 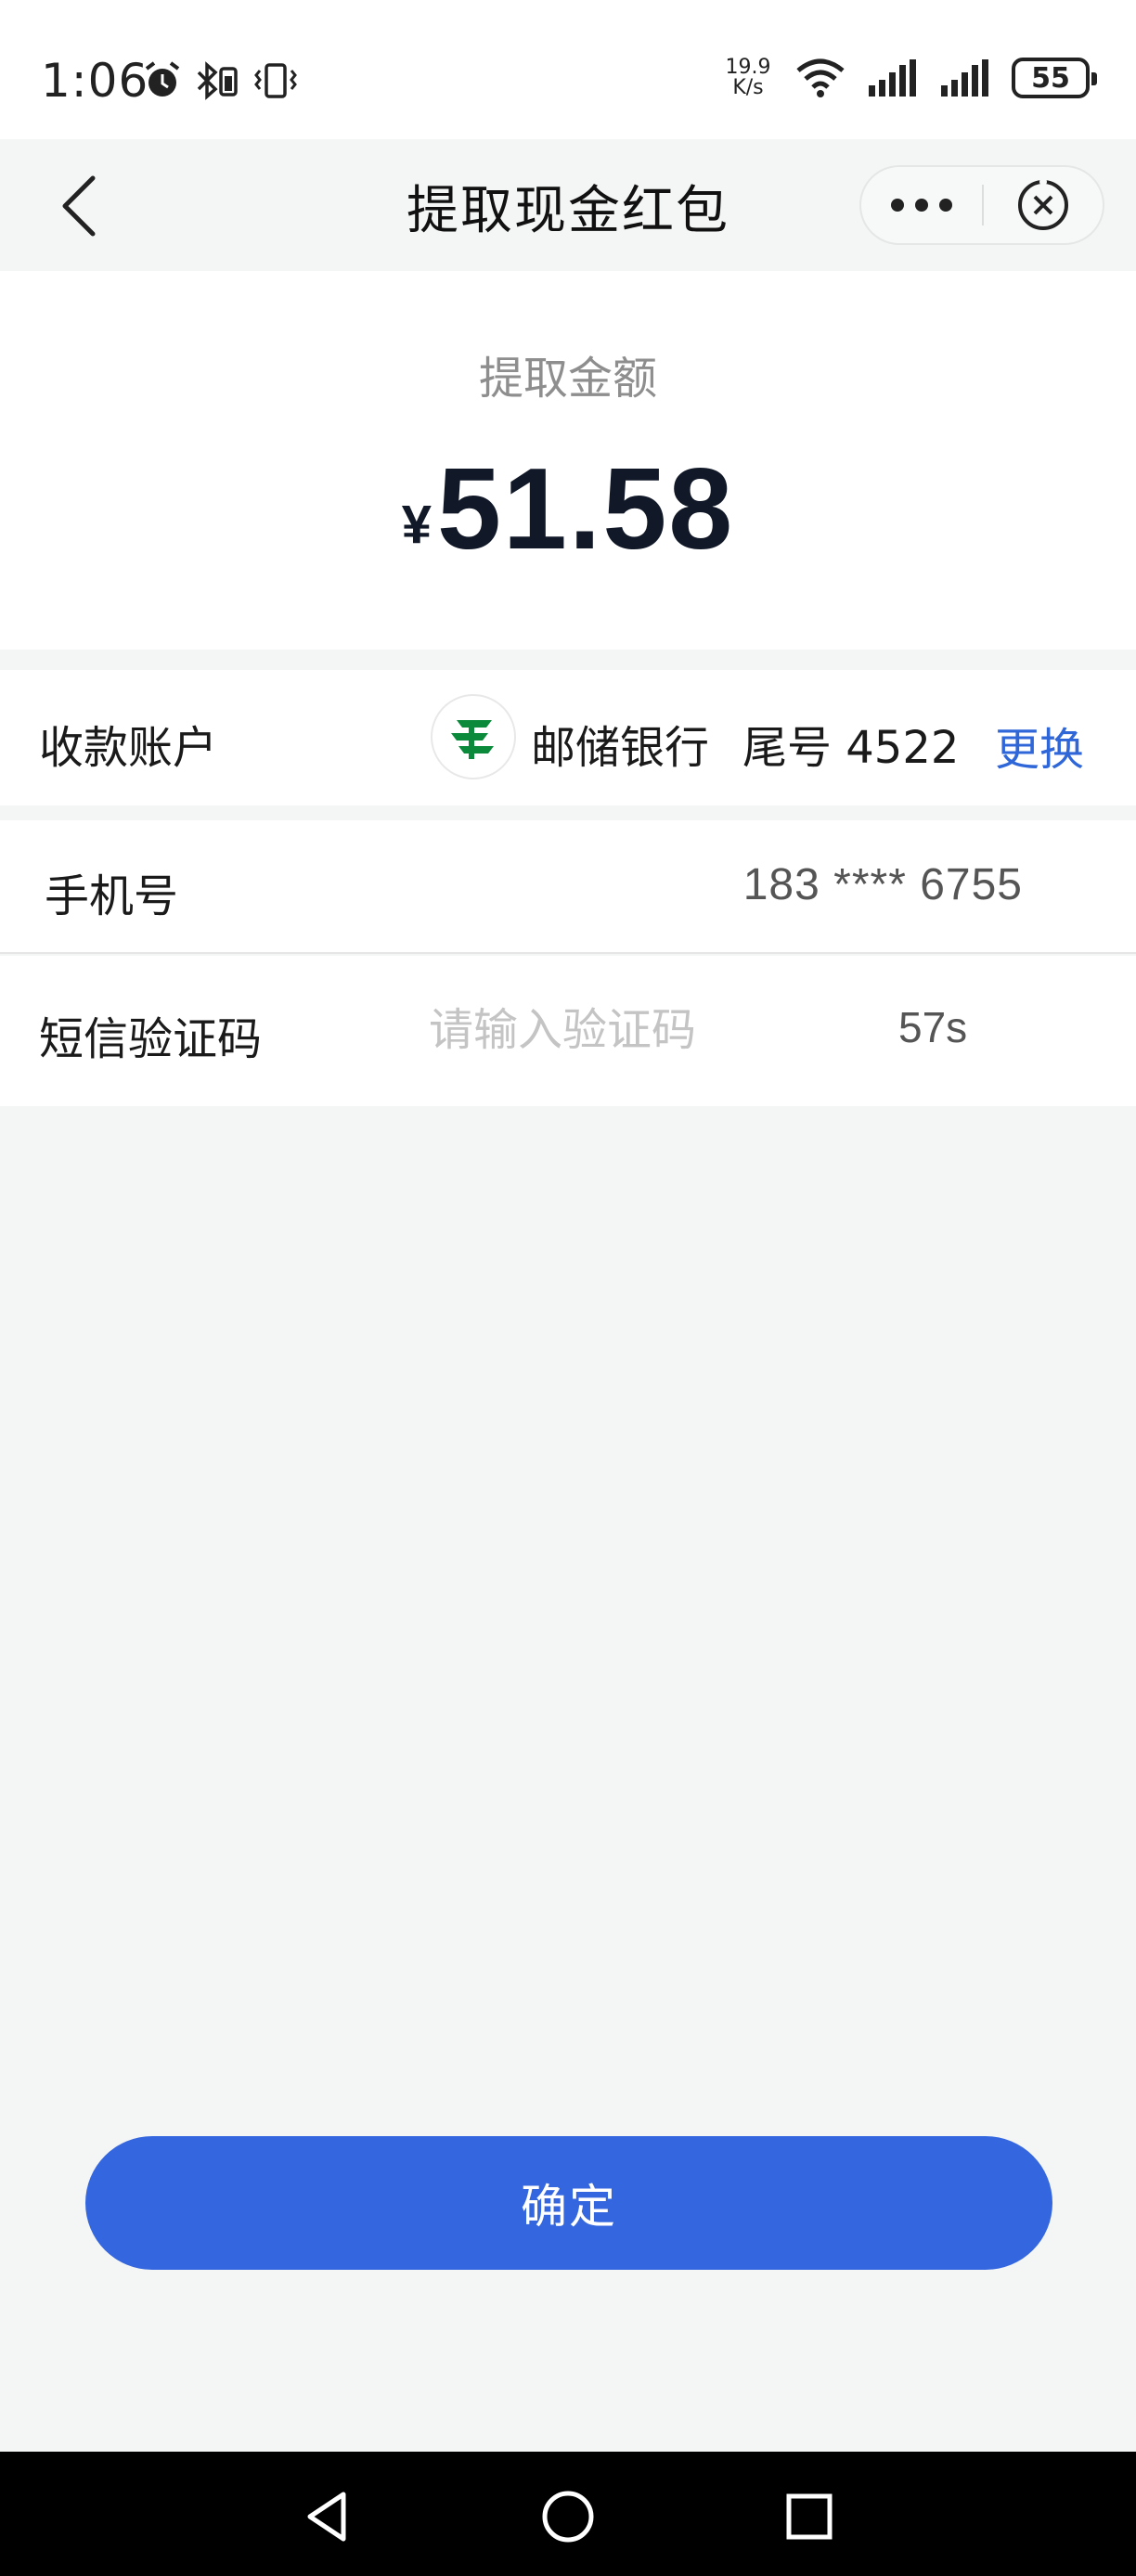 What do you see at coordinates (128, 748) in the screenshot?
I see `account-label: 收款账户` at bounding box center [128, 748].